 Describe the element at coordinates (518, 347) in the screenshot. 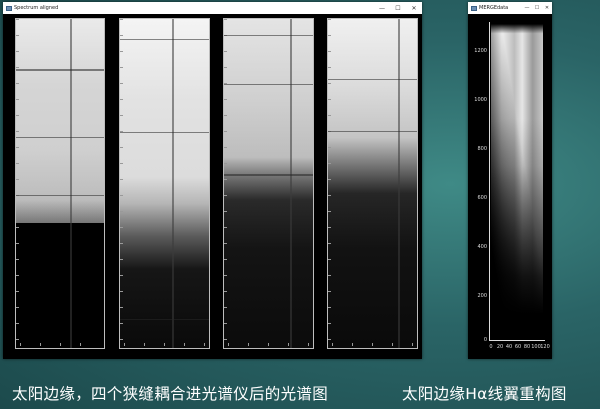

I see `x-tick-label: 60` at that location.